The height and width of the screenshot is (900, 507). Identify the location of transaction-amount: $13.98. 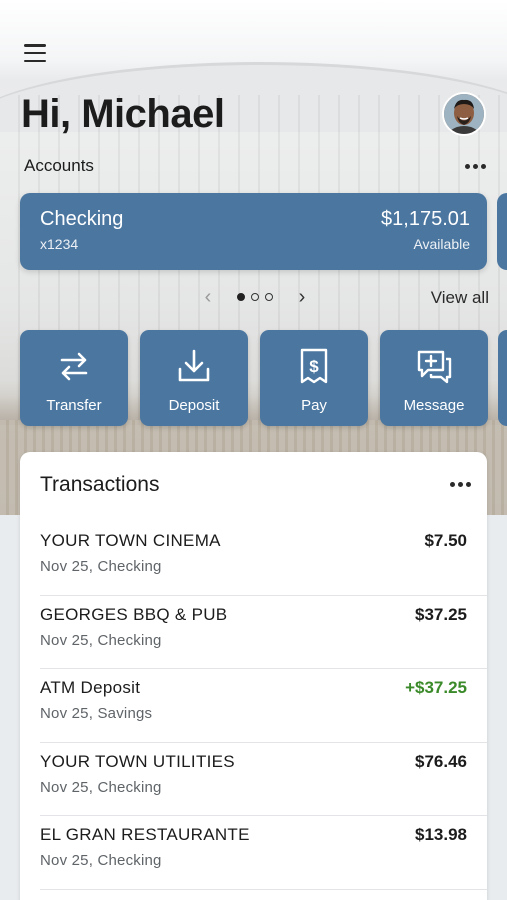
(441, 834).